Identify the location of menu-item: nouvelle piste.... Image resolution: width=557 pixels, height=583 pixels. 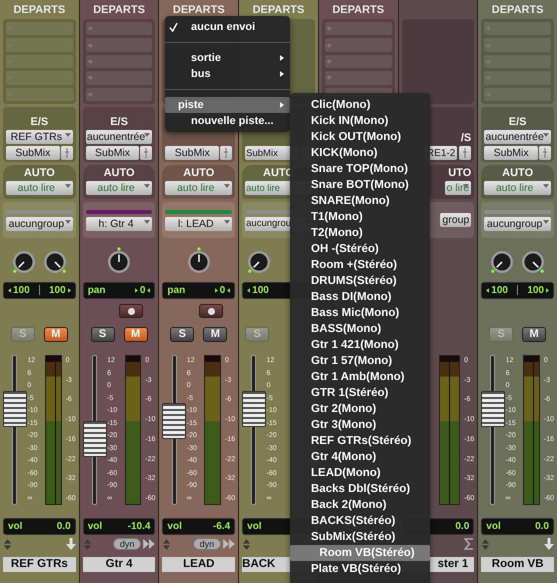
(227, 121).